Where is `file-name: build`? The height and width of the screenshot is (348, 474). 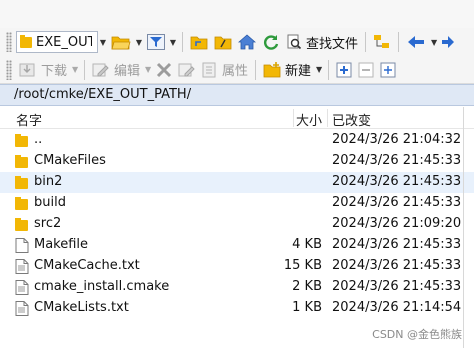 file-name: build is located at coordinates (50, 202).